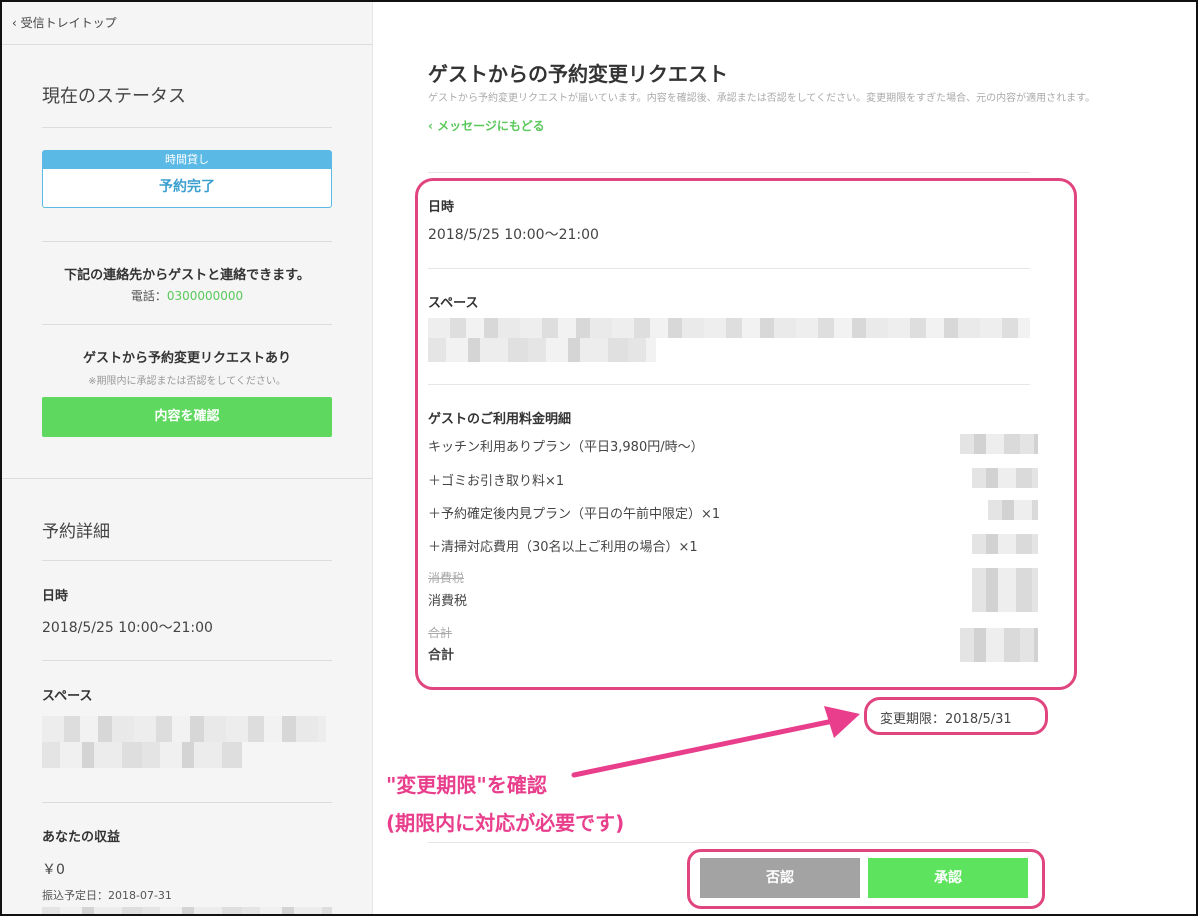  Describe the element at coordinates (715, 742) in the screenshot. I see `annotation-arrow` at that location.